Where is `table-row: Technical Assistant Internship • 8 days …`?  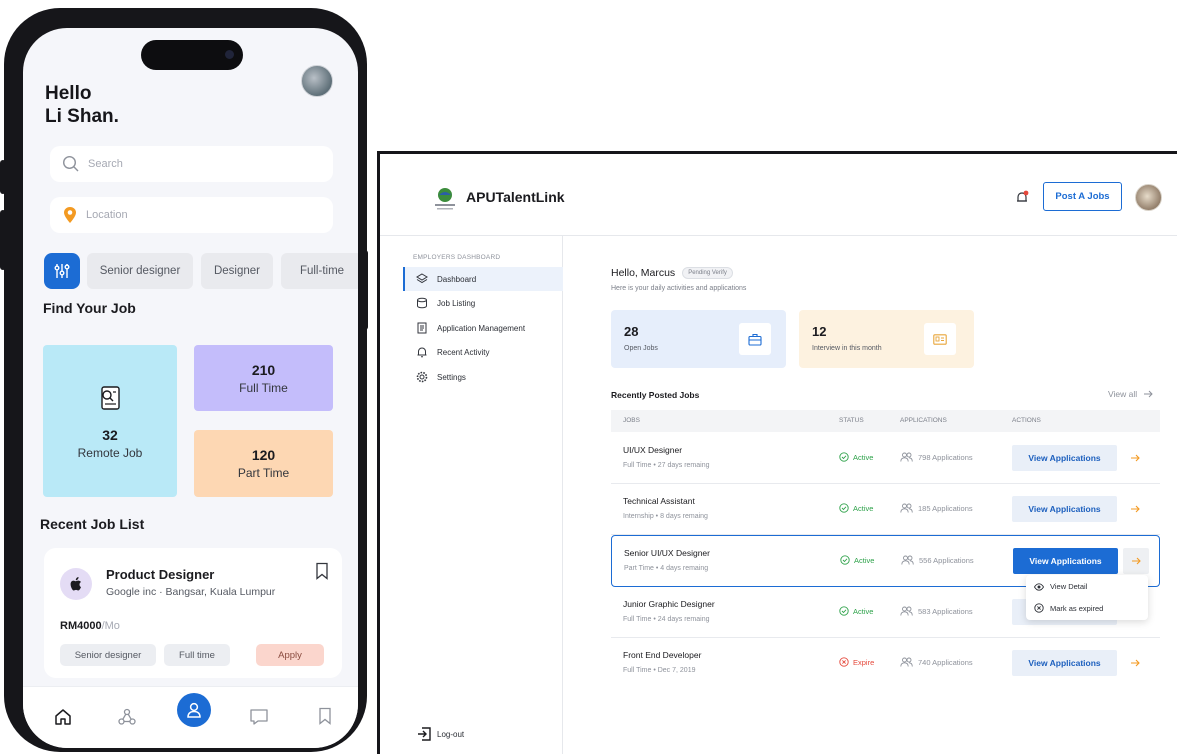 table-row: Technical Assistant Internship • 8 days … is located at coordinates (885, 509).